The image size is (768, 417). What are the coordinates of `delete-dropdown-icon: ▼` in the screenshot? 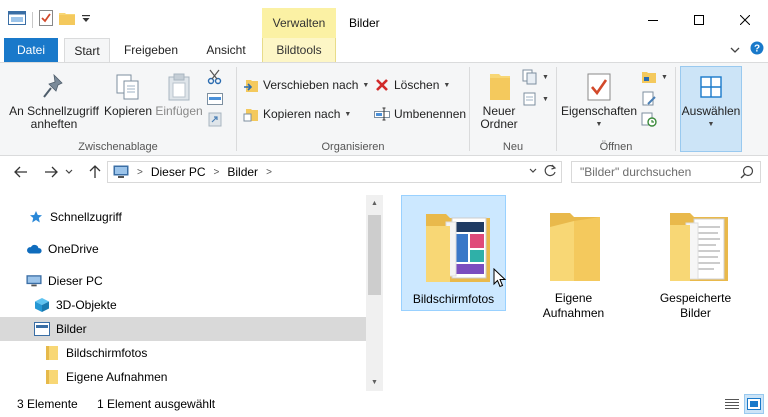 It's located at (447, 85).